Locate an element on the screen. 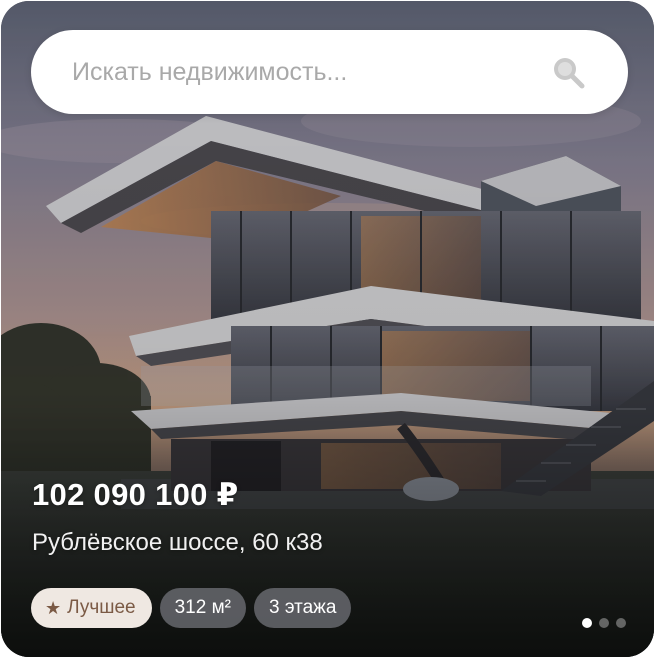 This screenshot has width=655, height=658. listing-address: Рублёвское шоссе, 60 к38 is located at coordinates (177, 542).